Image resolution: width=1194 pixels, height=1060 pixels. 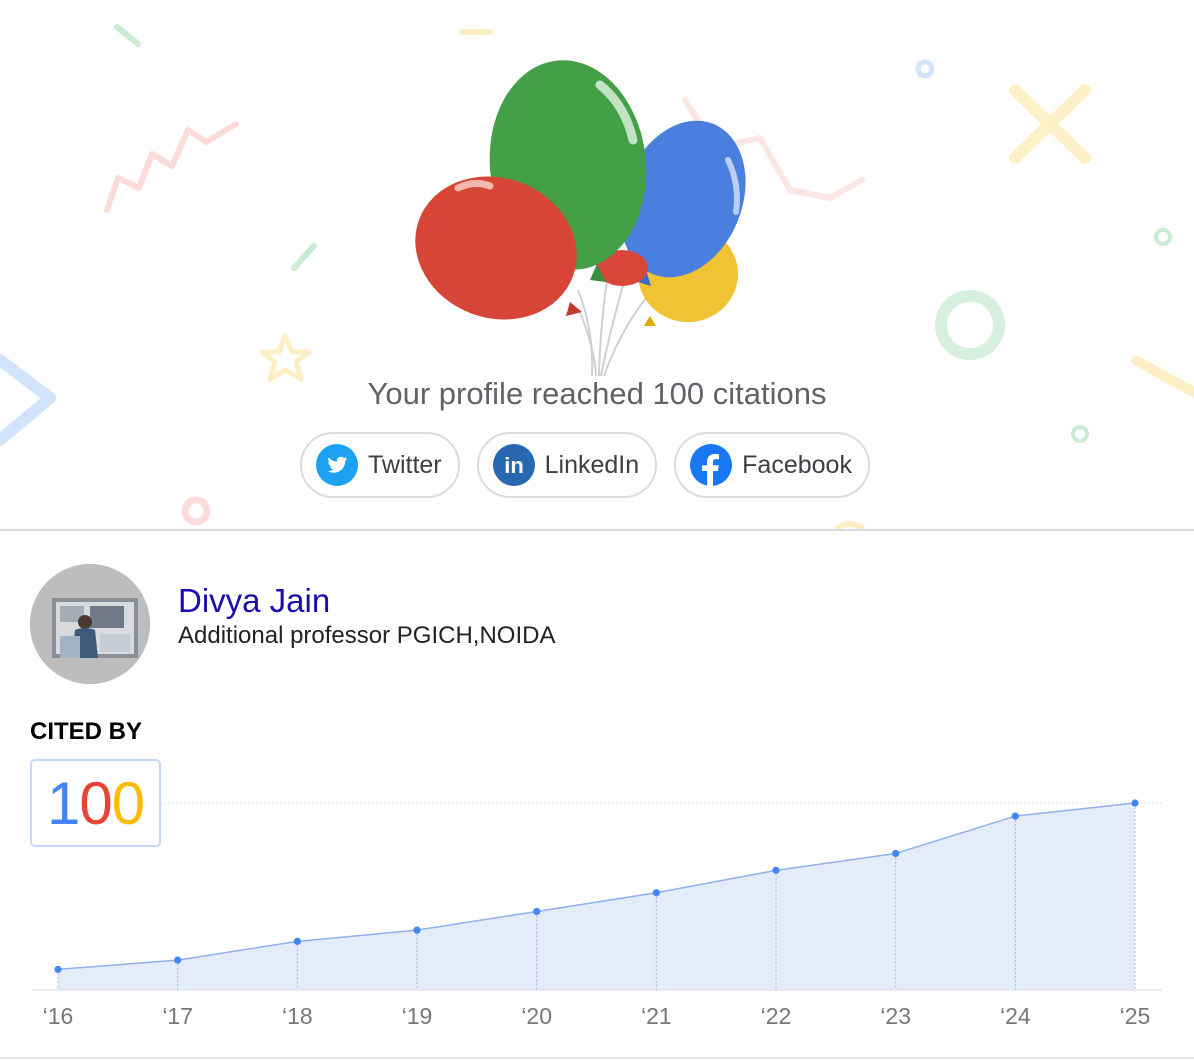 What do you see at coordinates (597, 393) in the screenshot?
I see `milestone-message: Your profile reached 100 citations` at bounding box center [597, 393].